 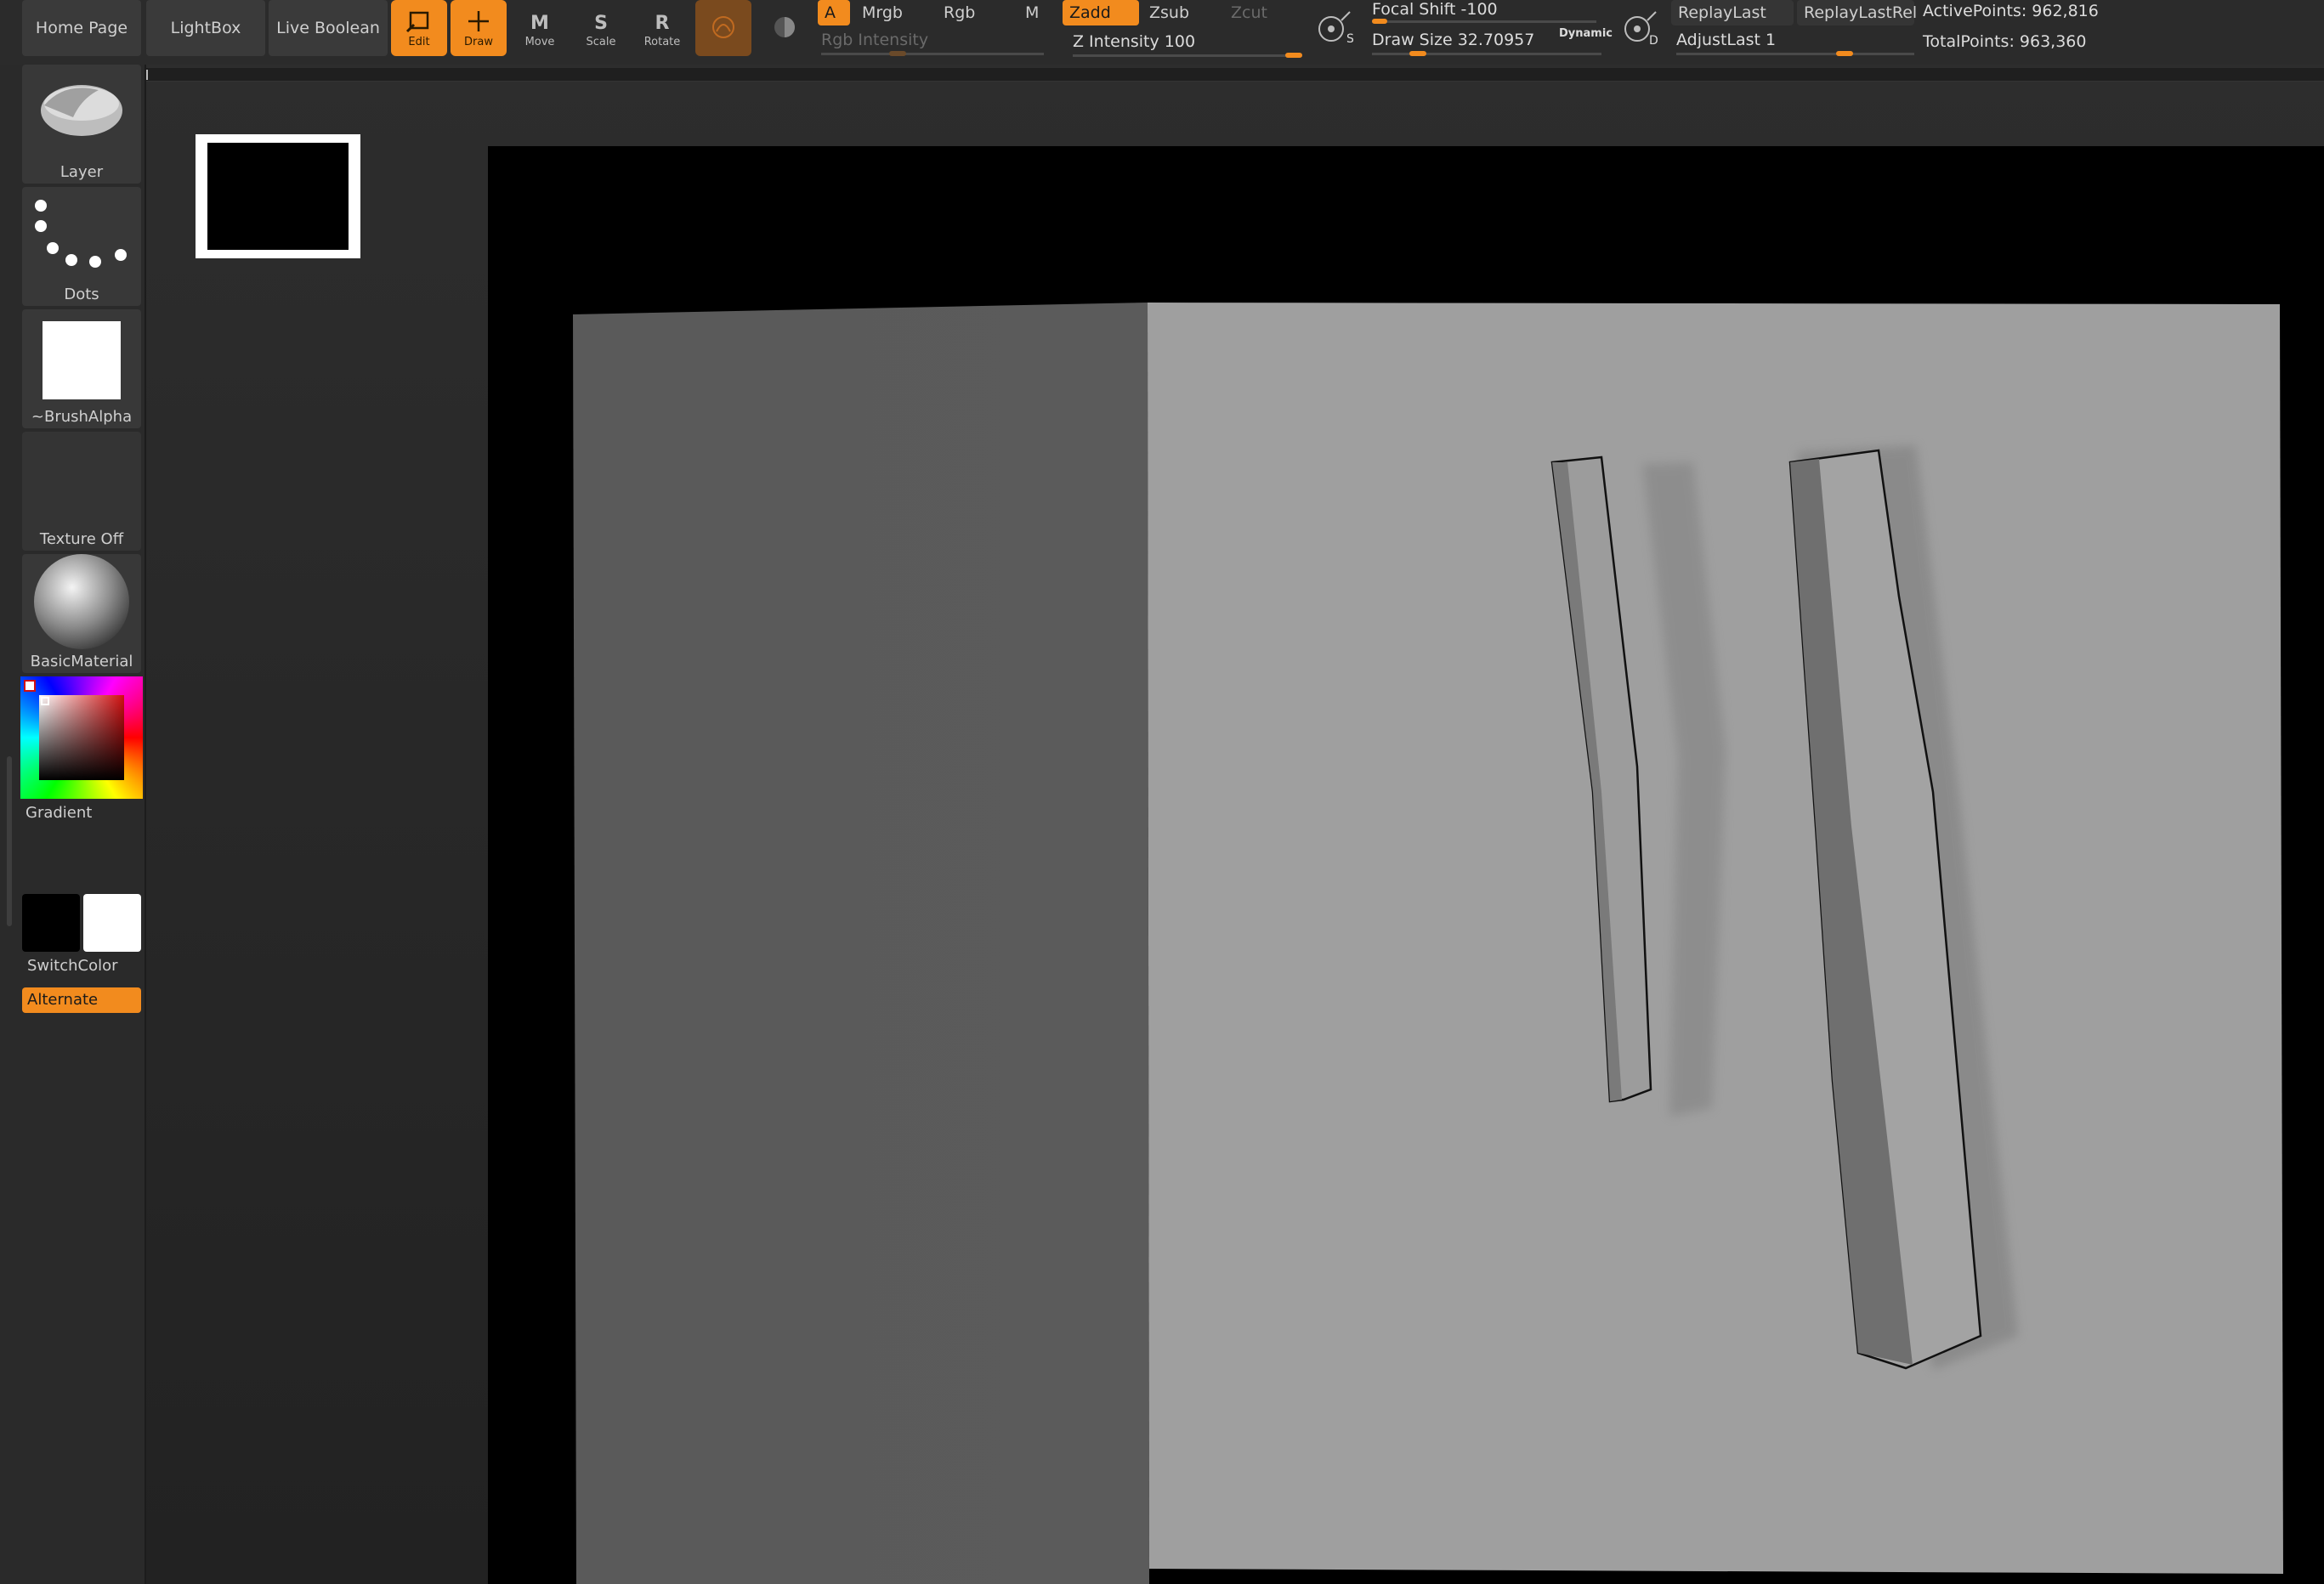 I want to click on scale-button: S Scale, so click(x=601, y=28).